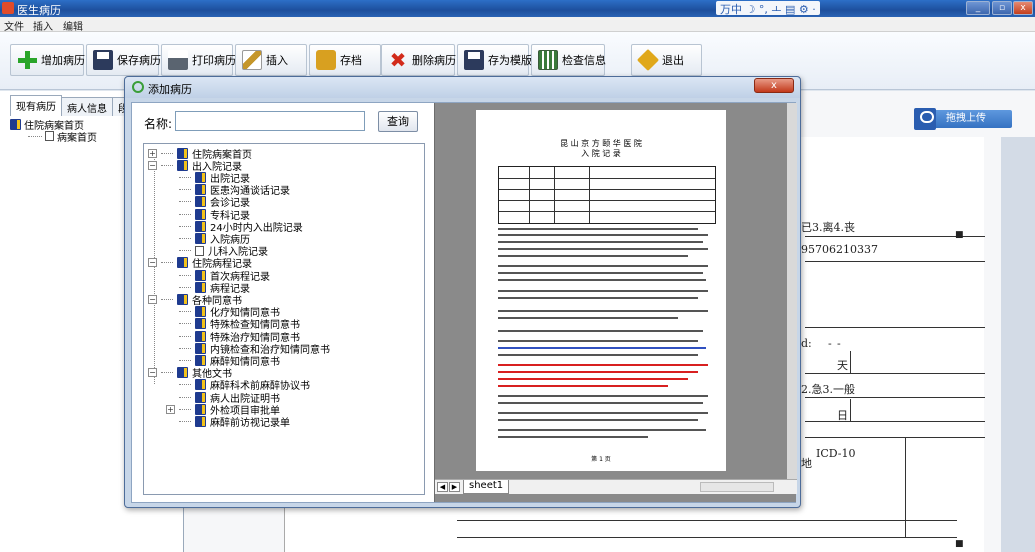  I want to click on drag-upload-label: 拖拽上传, so click(966, 118).